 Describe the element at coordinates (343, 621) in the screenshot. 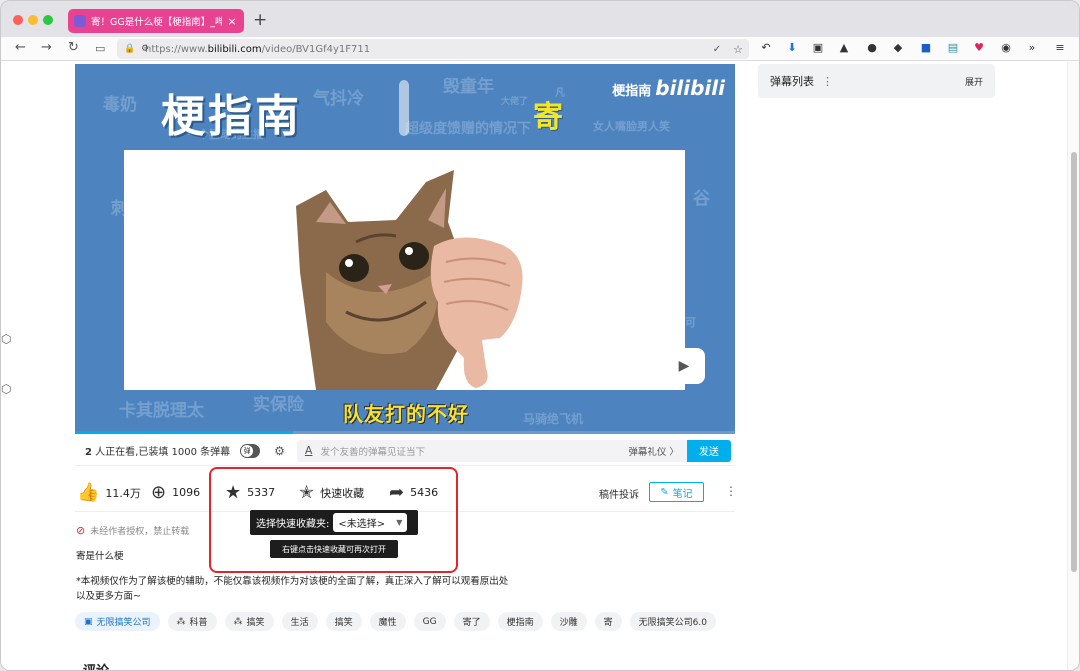

I see `tag-item: 搞笑` at that location.